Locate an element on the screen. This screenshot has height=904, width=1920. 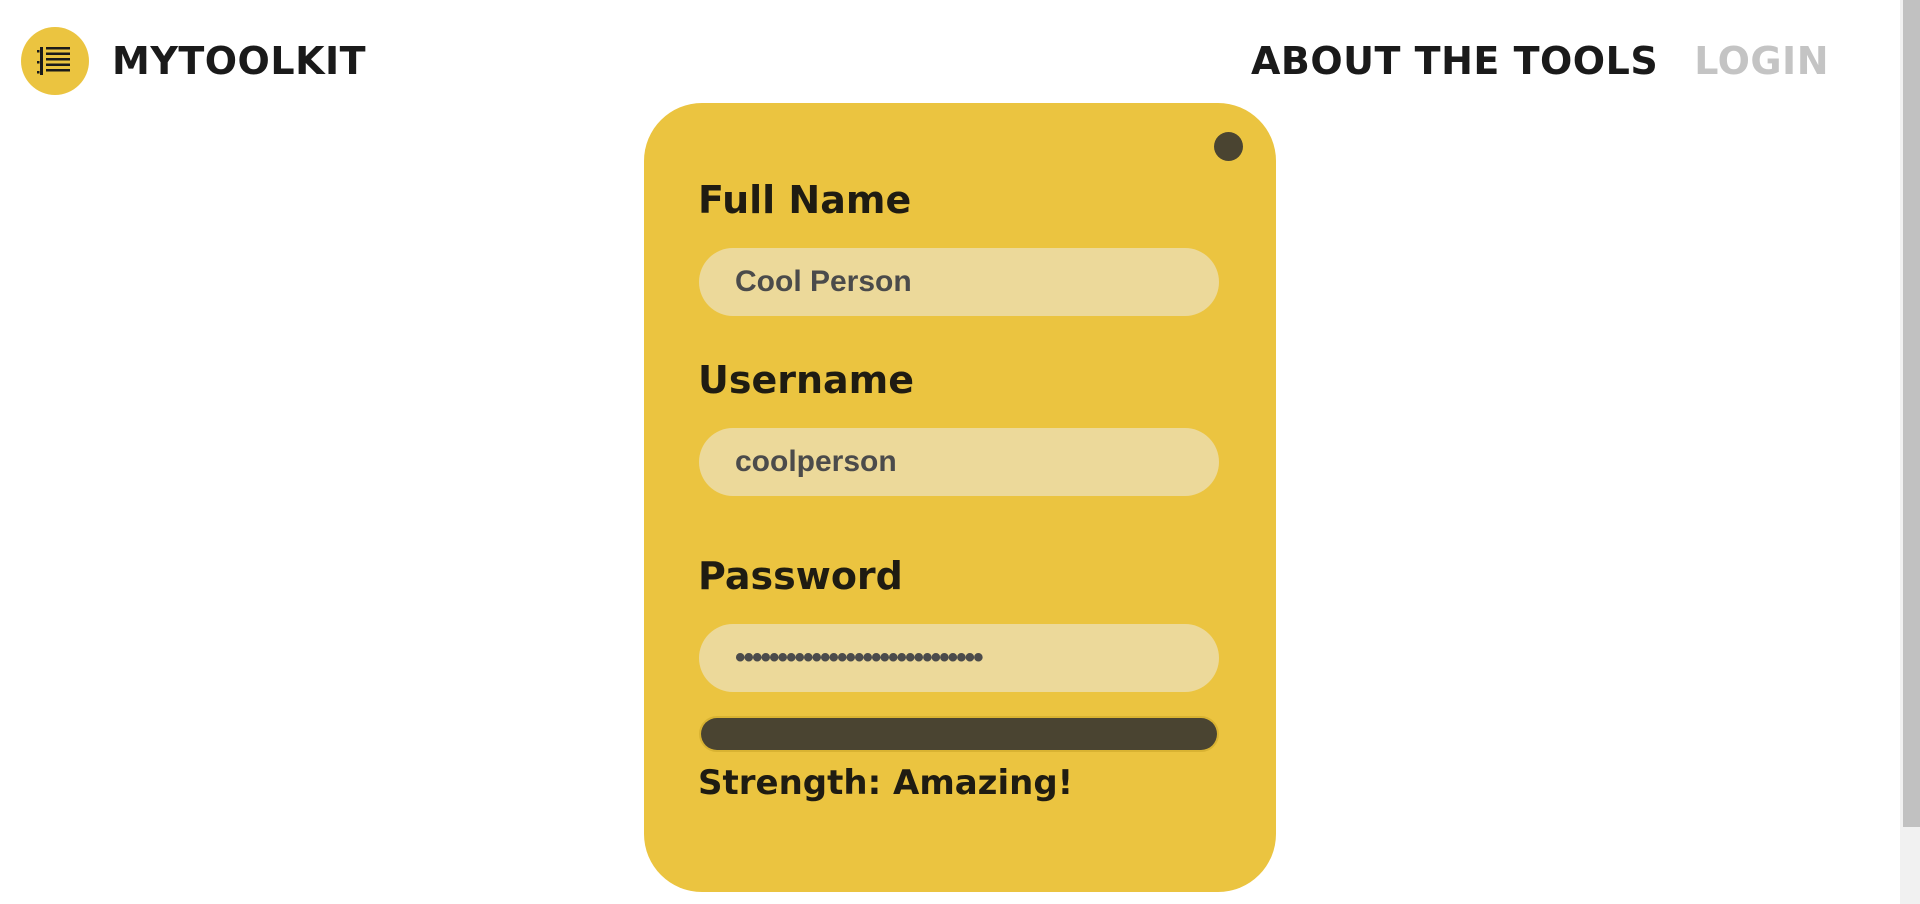
list-icon is located at coordinates (55, 61).